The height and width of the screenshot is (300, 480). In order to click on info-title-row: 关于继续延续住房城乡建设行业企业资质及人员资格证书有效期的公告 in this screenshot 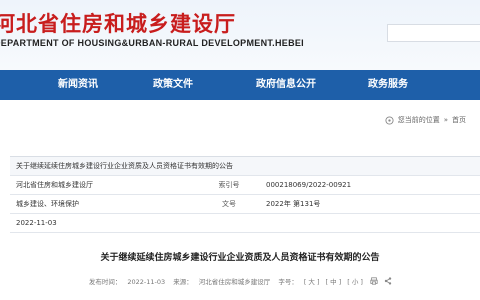, I will do `click(245, 166)`.